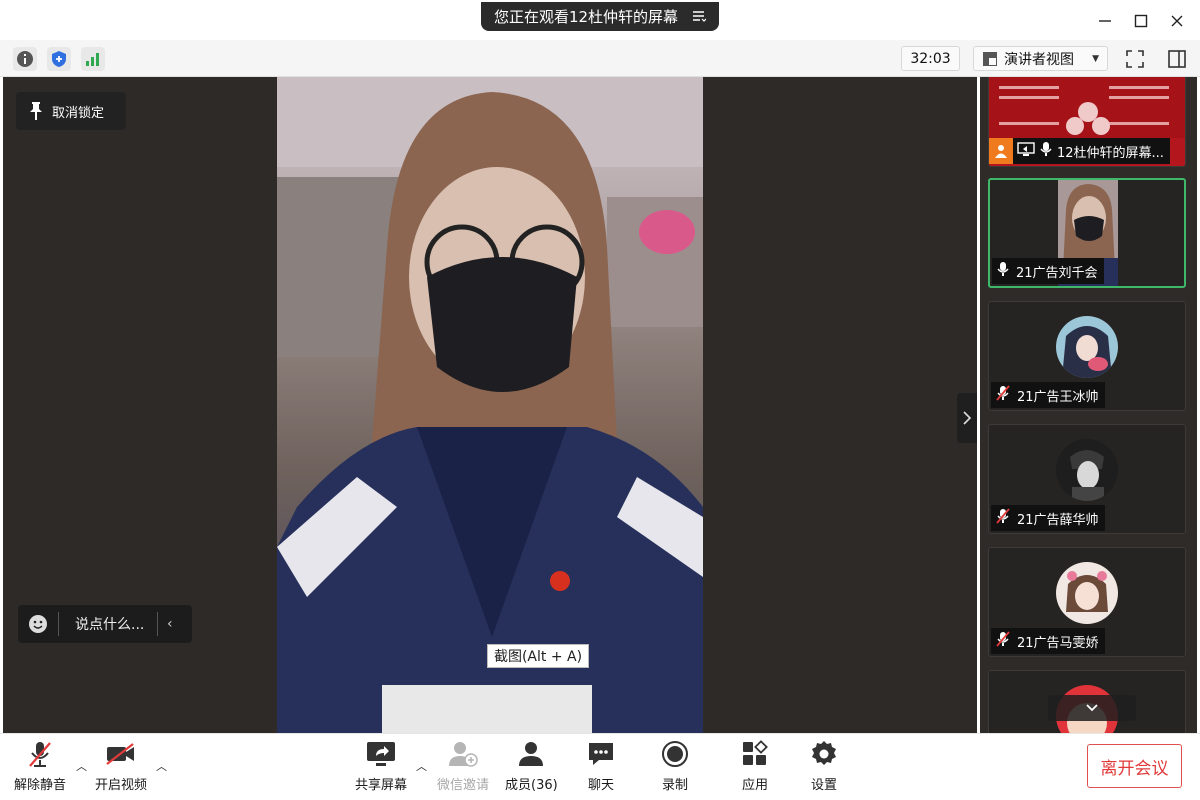 This screenshot has height=800, width=1200. I want to click on pin-icon, so click(36, 111).